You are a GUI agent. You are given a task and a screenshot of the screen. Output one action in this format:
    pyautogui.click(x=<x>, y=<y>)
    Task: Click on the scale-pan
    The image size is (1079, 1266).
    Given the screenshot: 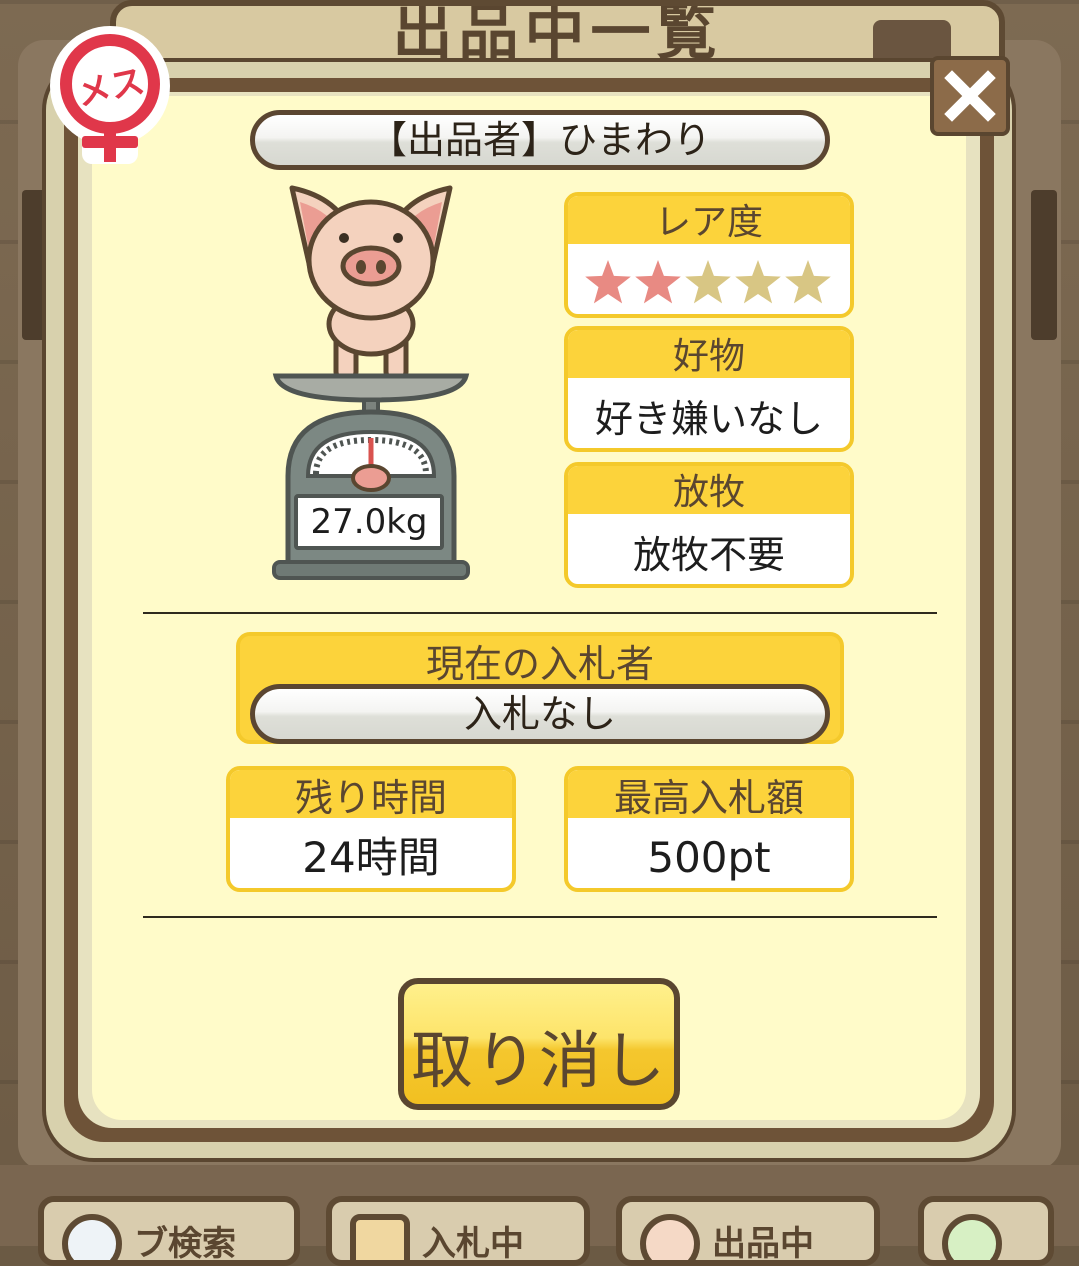 What is the action you would take?
    pyautogui.click(x=371, y=388)
    